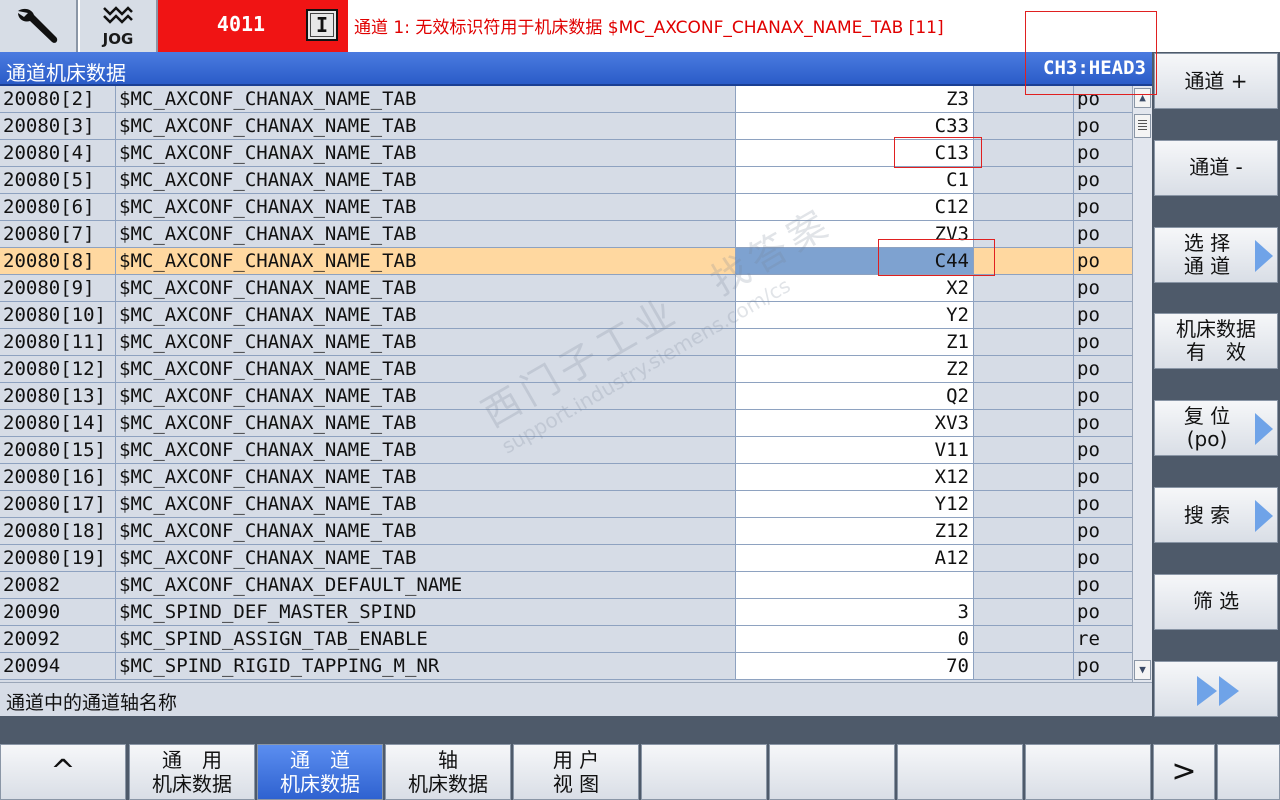  What do you see at coordinates (566, 261) in the screenshot?
I see `table-row: 20080[8] $MC_AXCONF_CHANAX_NAME_TAB C44 po` at bounding box center [566, 261].